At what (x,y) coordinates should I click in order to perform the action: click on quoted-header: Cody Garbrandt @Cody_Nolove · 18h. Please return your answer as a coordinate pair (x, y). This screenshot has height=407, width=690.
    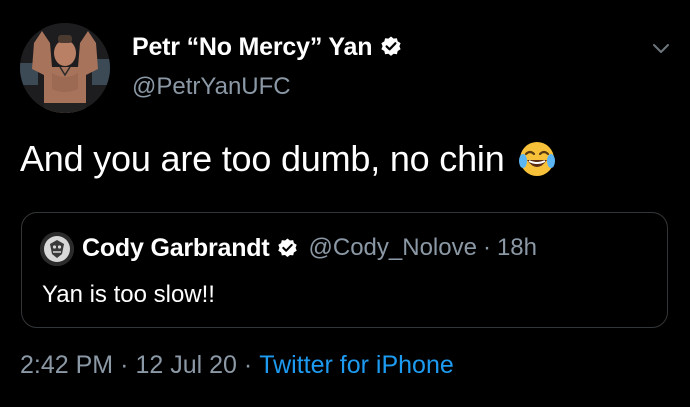
    Looking at the image, I should click on (309, 248).